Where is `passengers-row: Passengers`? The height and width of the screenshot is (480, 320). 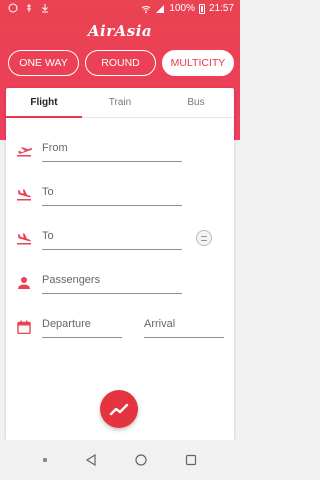 passengers-row: Passengers is located at coordinates (120, 286).